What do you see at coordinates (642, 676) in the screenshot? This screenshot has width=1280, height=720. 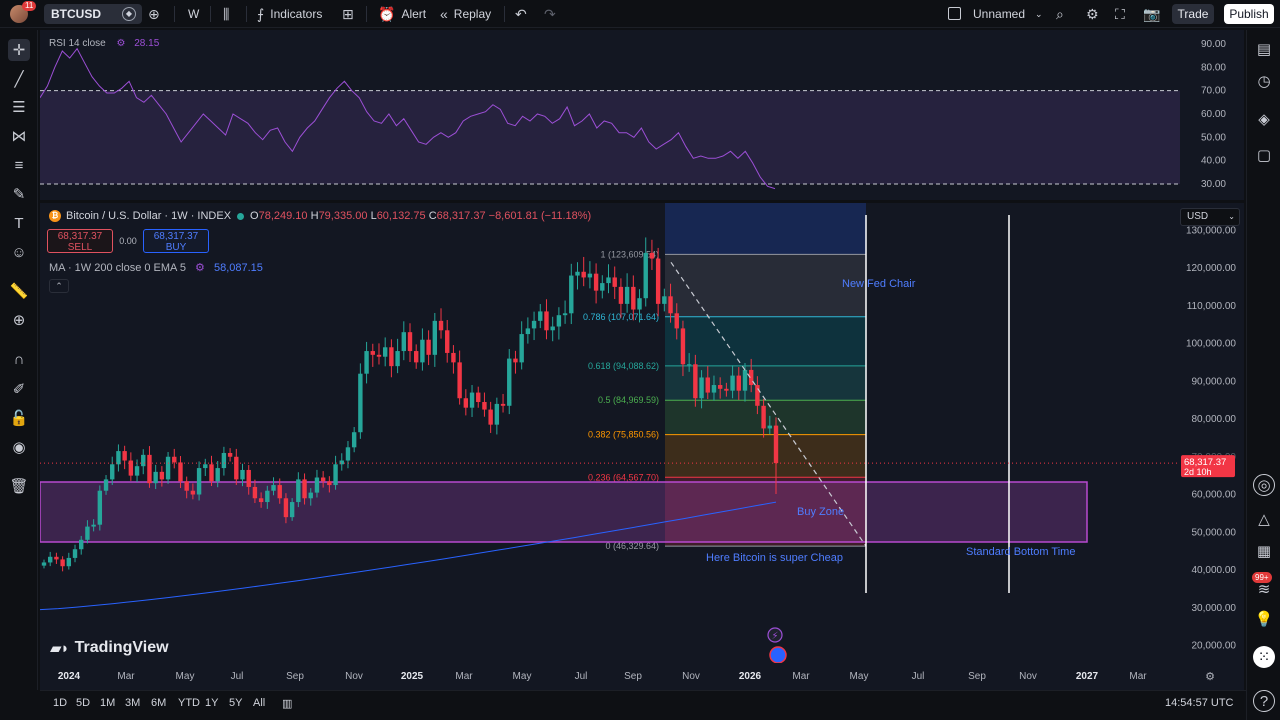 I see `time-axis` at bounding box center [642, 676].